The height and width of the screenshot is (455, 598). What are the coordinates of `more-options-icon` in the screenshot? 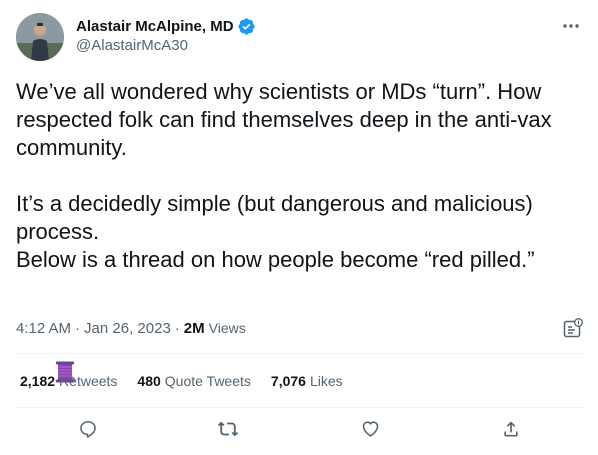 It's located at (571, 25).